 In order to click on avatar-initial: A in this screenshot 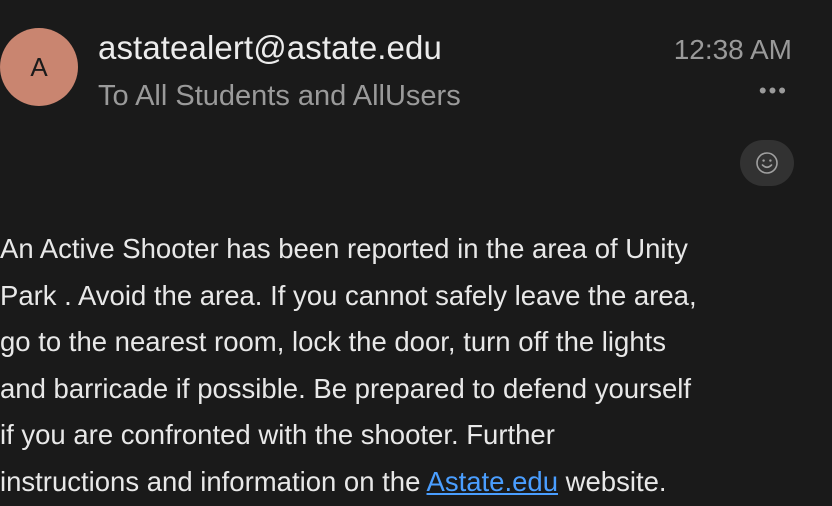, I will do `click(39, 66)`.